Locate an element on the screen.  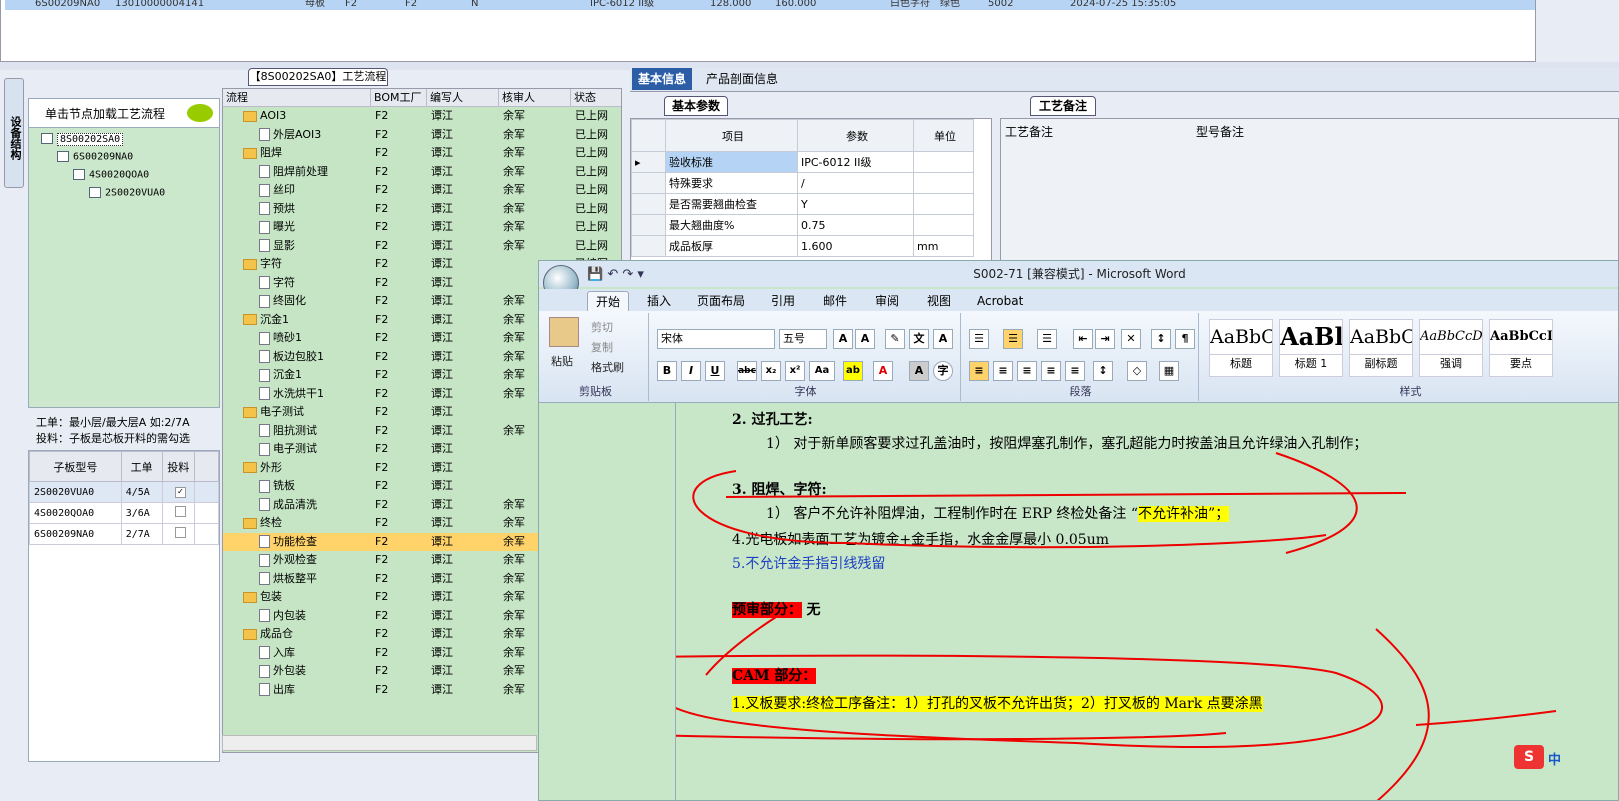
column-header: 投料 is located at coordinates (178, 466).